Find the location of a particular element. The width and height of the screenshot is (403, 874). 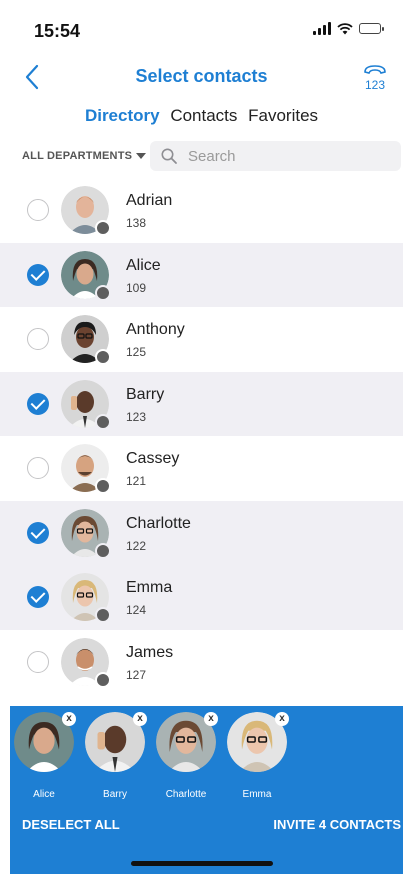

contact-extension: 138 is located at coordinates (136, 223).